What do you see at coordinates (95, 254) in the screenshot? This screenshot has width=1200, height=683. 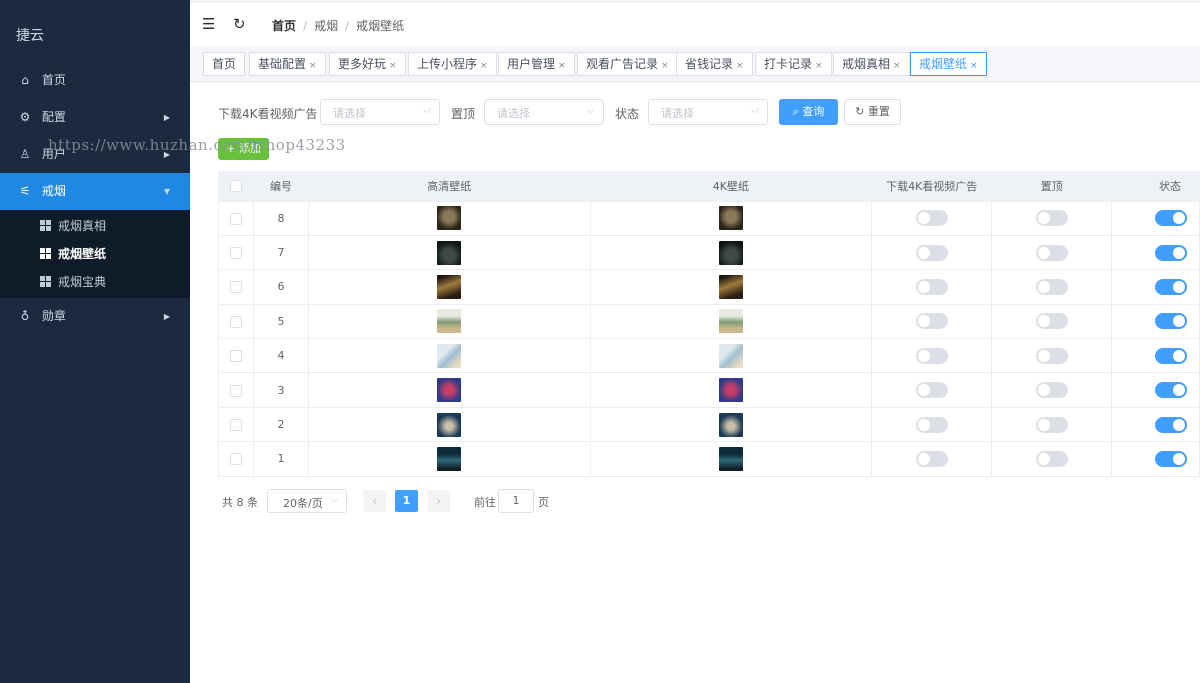 I see `submenu-item-wallpaper: 戒烟壁纸` at bounding box center [95, 254].